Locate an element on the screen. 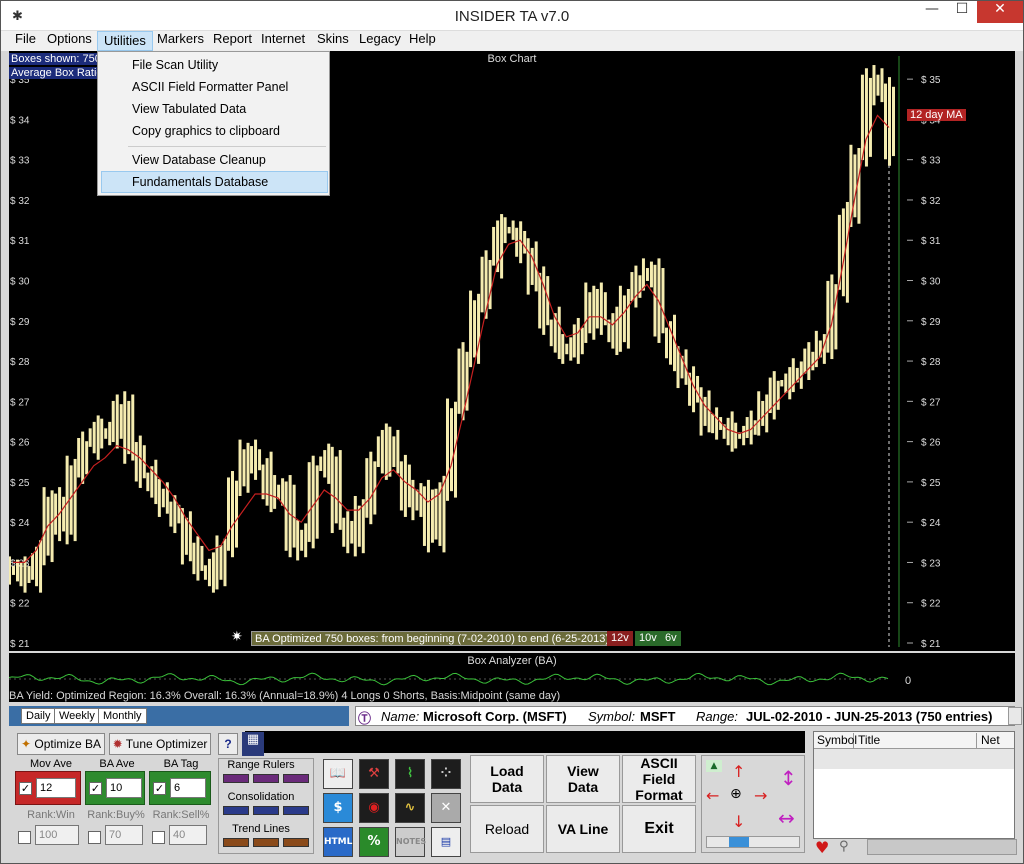  exit-button: Exit is located at coordinates (659, 829).